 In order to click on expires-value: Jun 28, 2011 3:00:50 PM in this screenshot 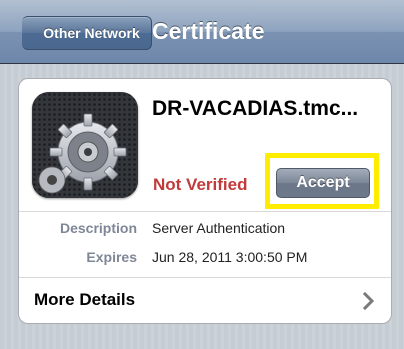, I will do `click(230, 257)`.